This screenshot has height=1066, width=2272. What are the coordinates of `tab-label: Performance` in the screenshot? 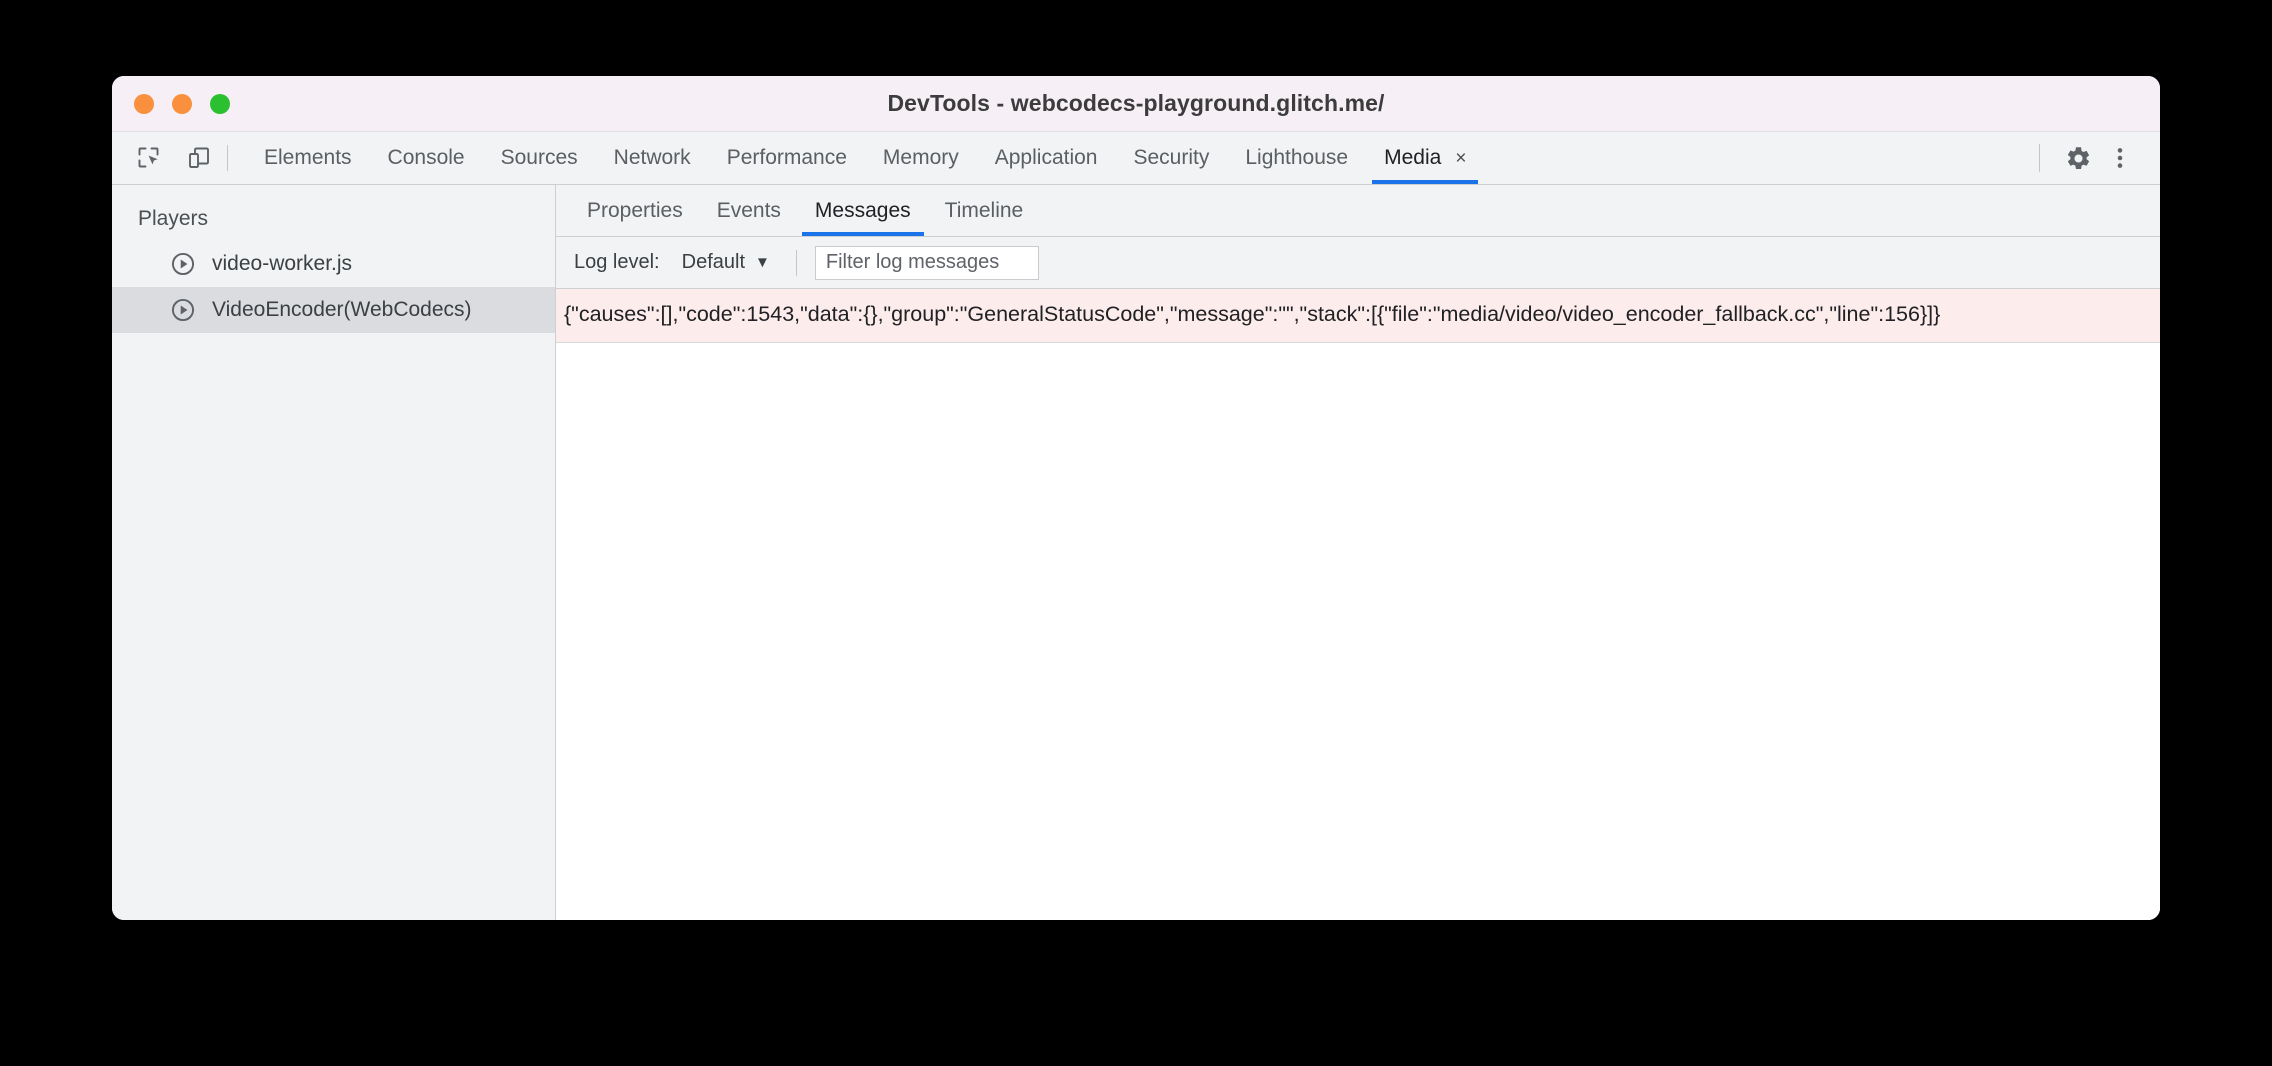 It's located at (786, 157).